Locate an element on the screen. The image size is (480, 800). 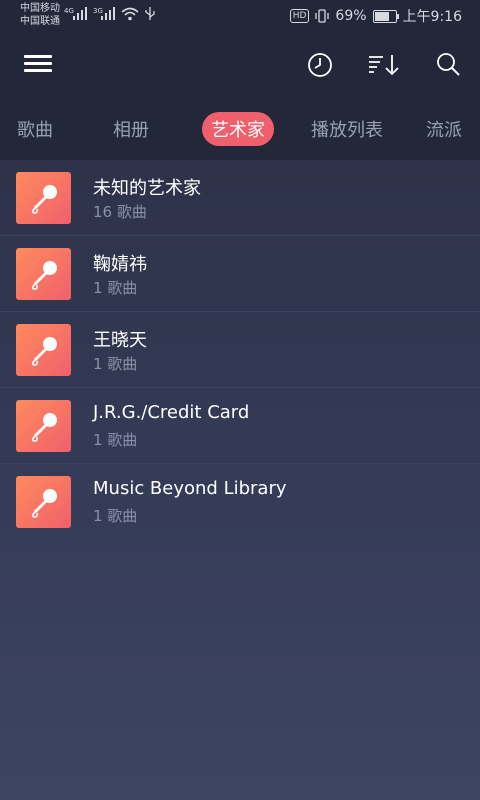
carrier-2: 中国联通 is located at coordinates (40, 21).